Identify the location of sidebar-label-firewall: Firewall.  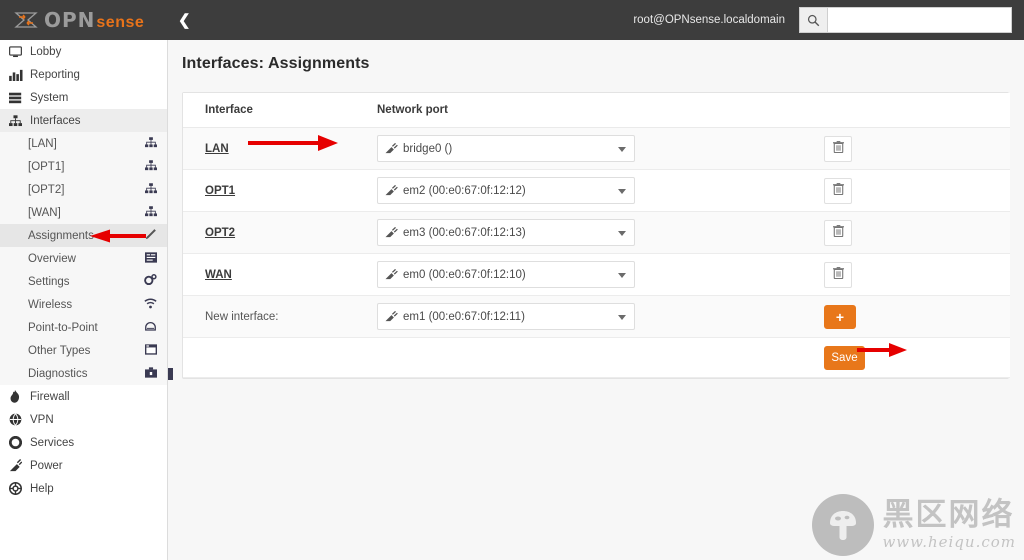
(50, 396).